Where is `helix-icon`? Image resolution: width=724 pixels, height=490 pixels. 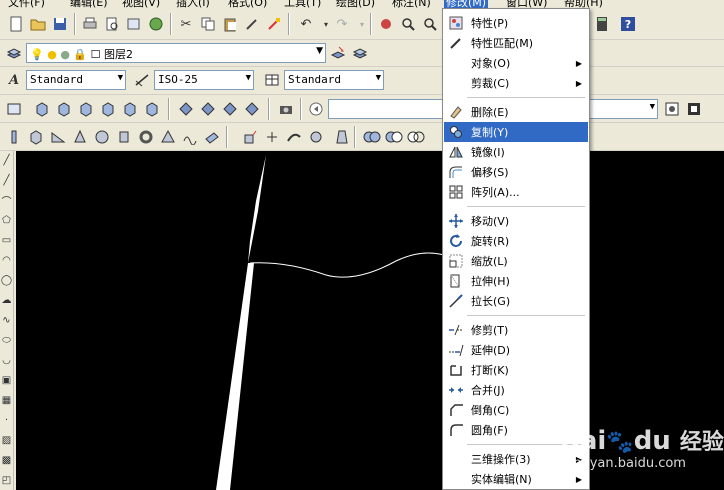 helix-icon is located at coordinates (190, 137).